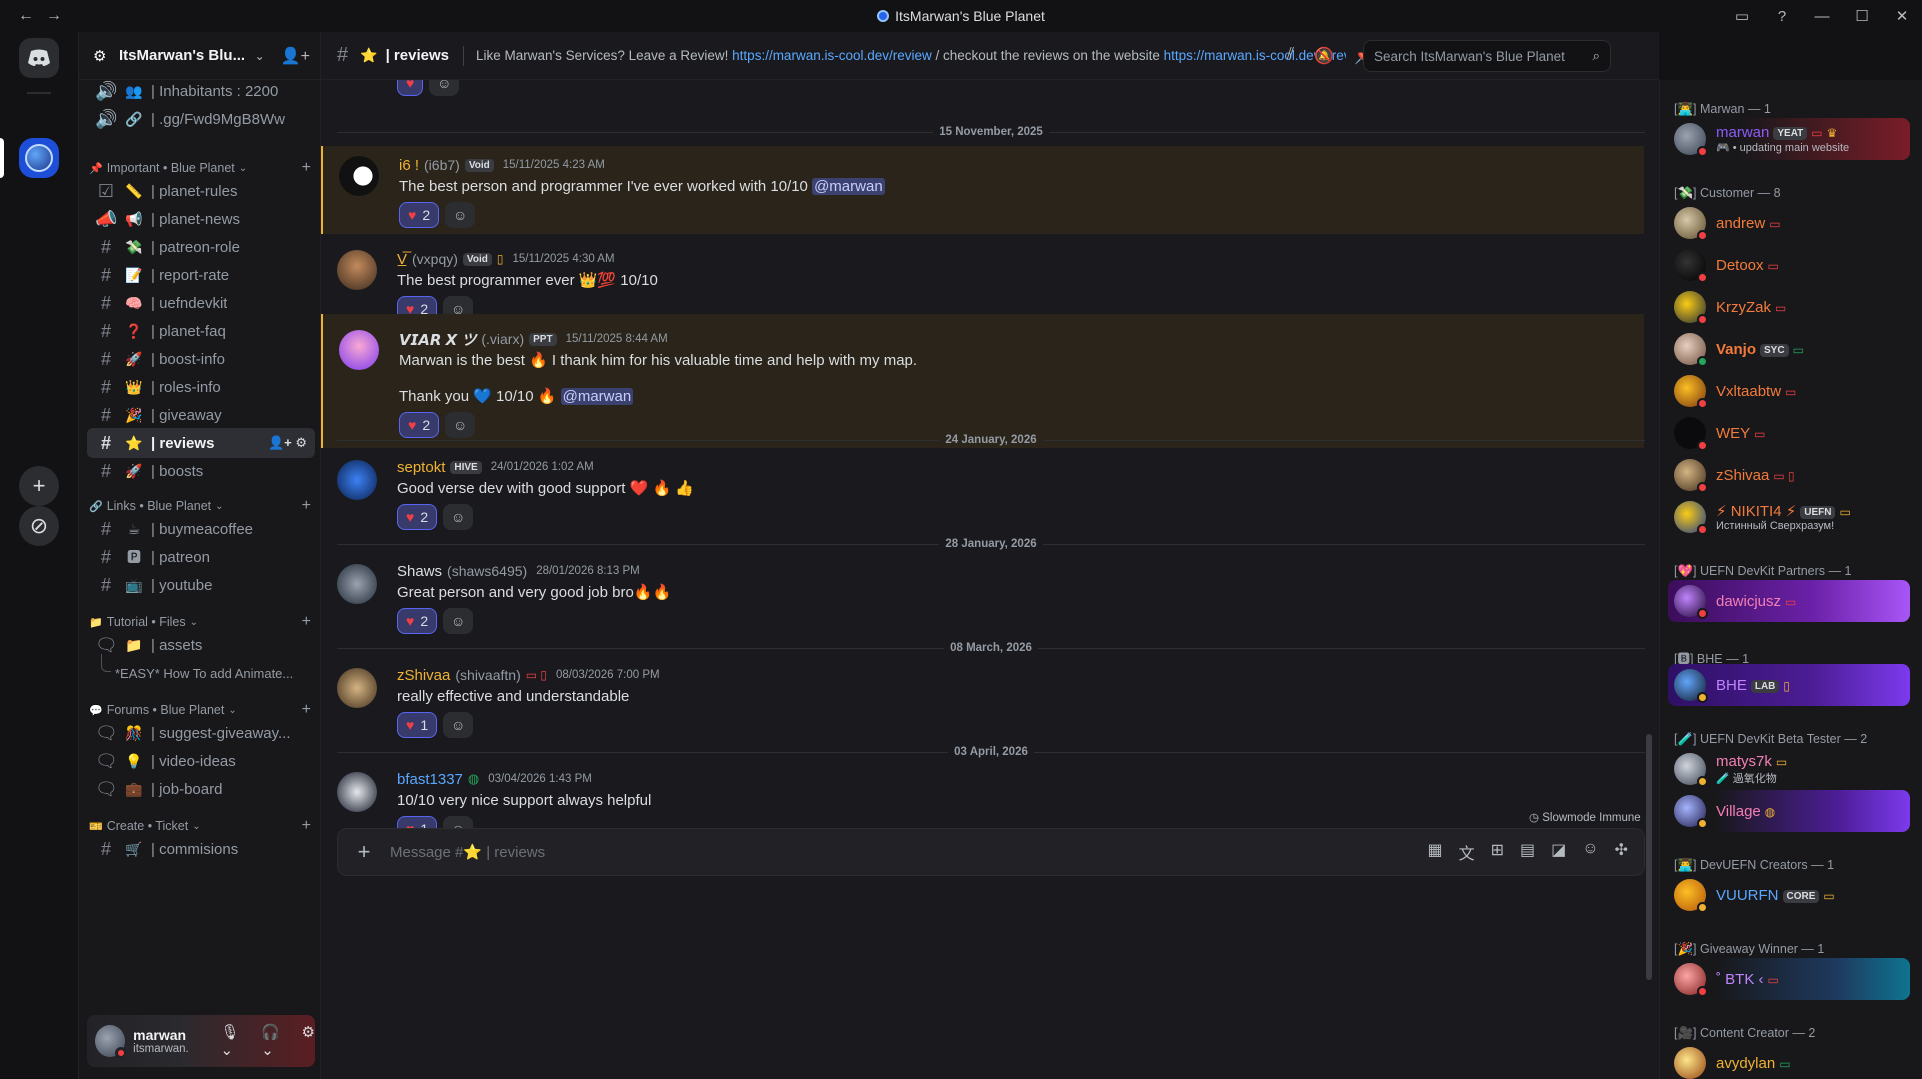 The image size is (1922, 1079). What do you see at coordinates (1789, 601) in the screenshot?
I see `member-item: dawicjusz ▭` at bounding box center [1789, 601].